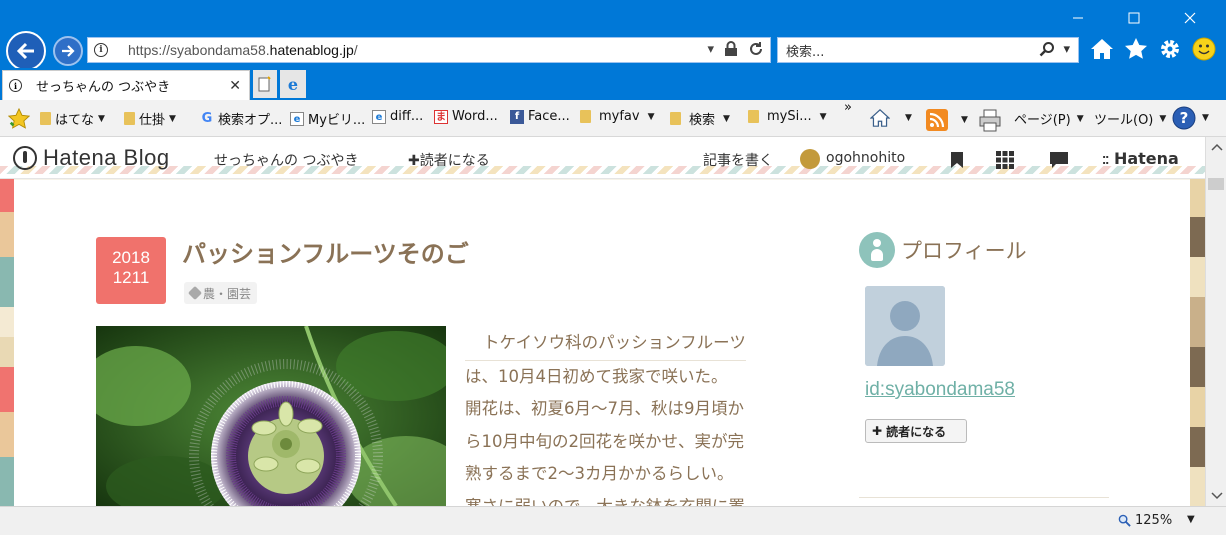  Describe the element at coordinates (227, 293) in the screenshot. I see `post-category-label: 農・園芸` at that location.